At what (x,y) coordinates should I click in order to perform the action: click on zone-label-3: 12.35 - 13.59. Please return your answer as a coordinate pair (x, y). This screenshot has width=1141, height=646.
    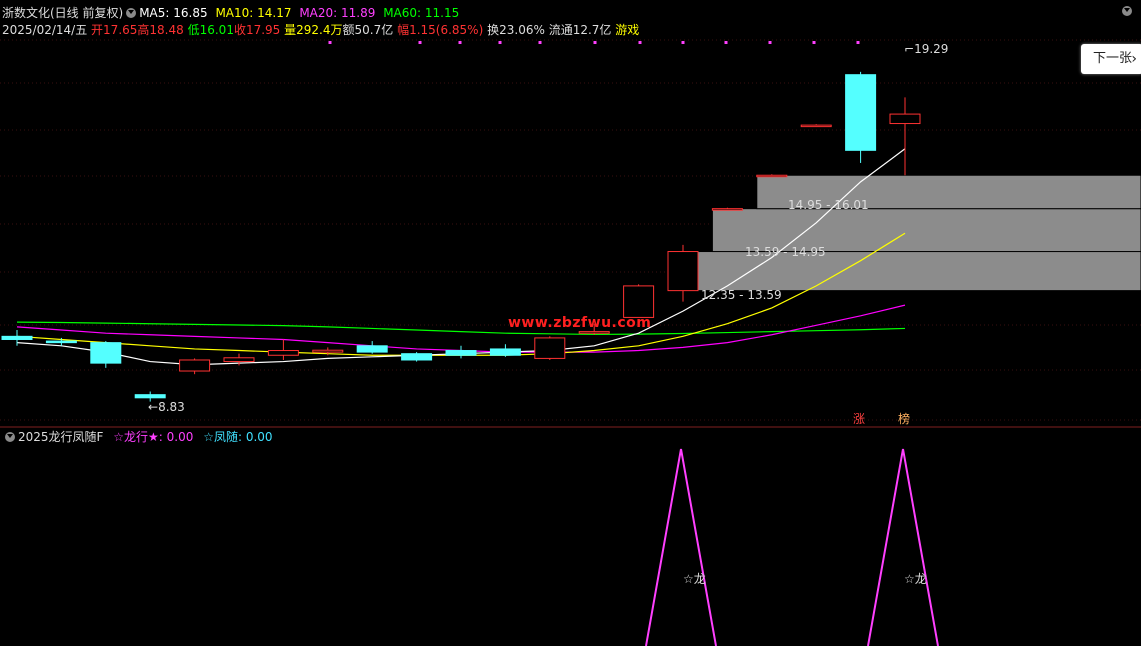
    Looking at the image, I should click on (741, 295).